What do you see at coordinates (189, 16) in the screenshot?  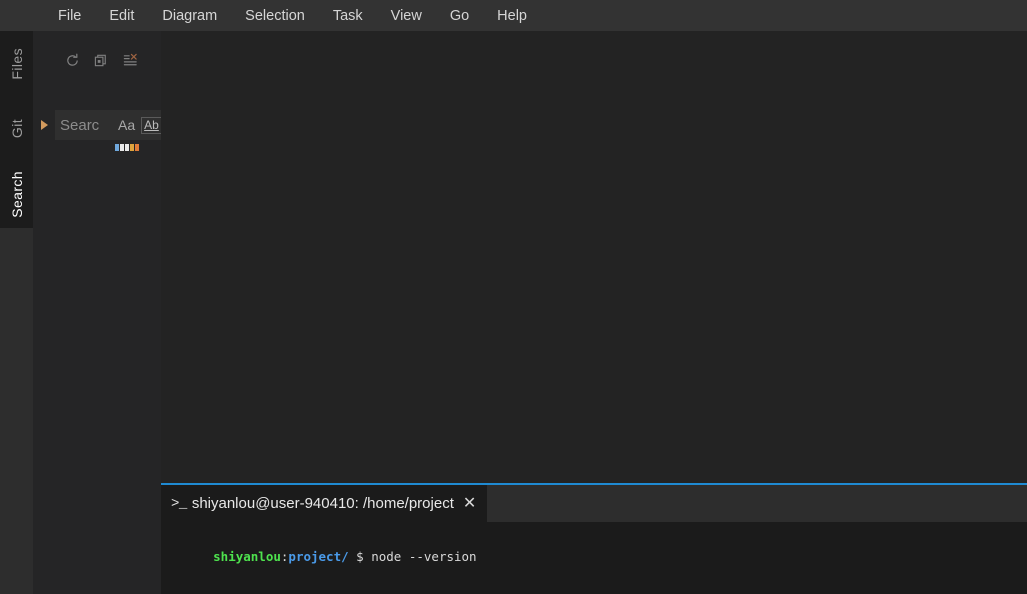 I see `menu-item-diagram: Diagram` at bounding box center [189, 16].